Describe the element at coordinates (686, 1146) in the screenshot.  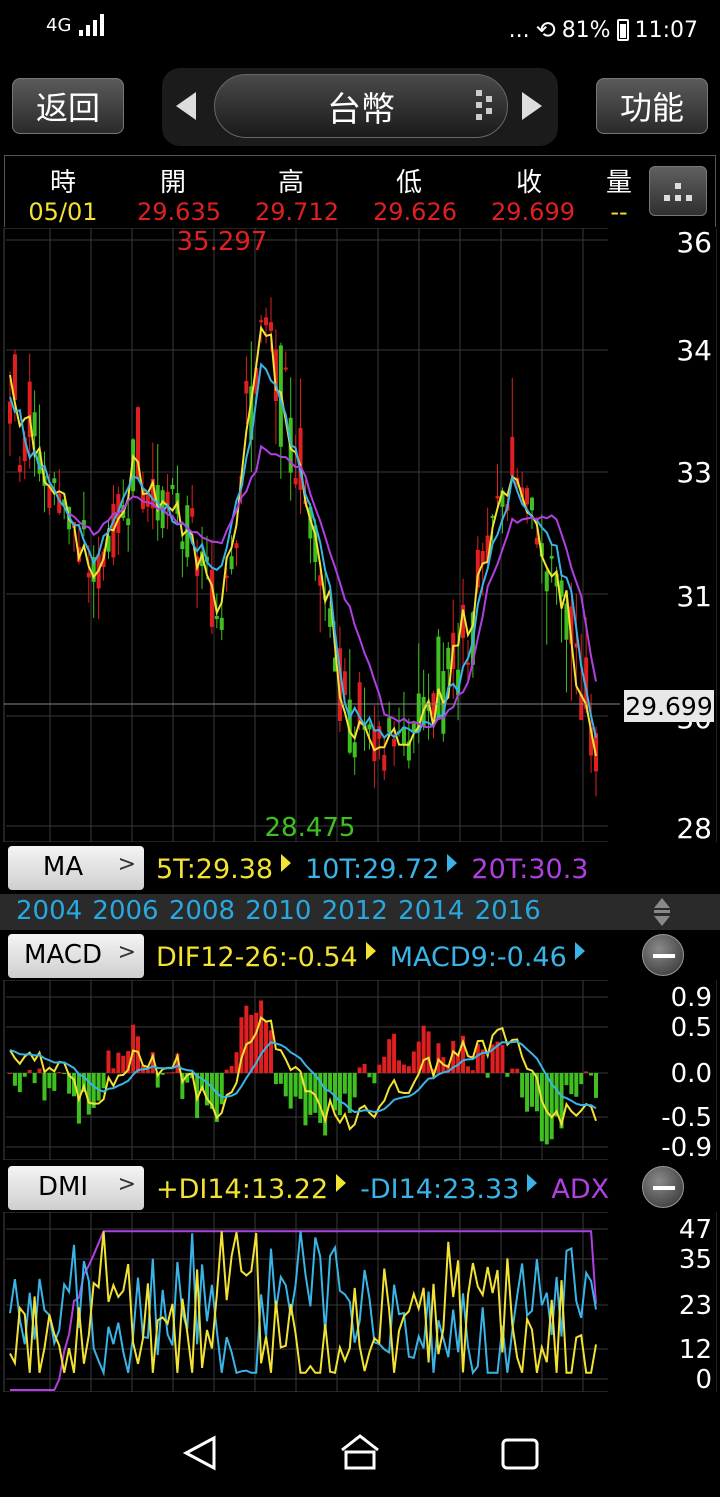
I see `macd-tick-neg0.9: -0.9` at that location.